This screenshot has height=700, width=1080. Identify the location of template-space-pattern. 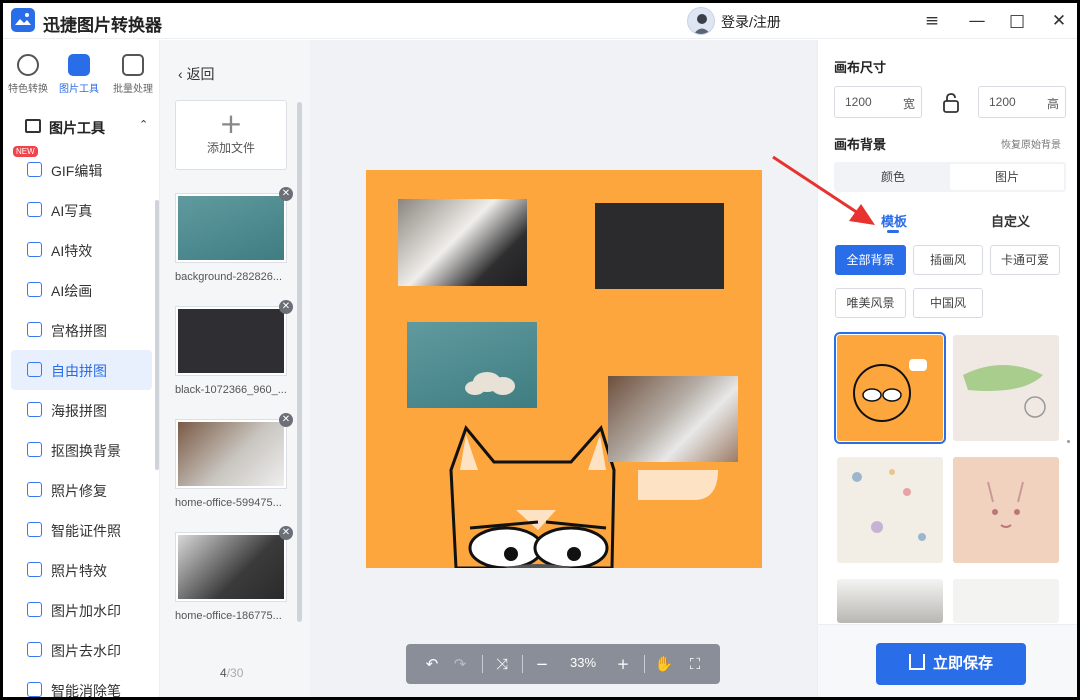
(890, 510).